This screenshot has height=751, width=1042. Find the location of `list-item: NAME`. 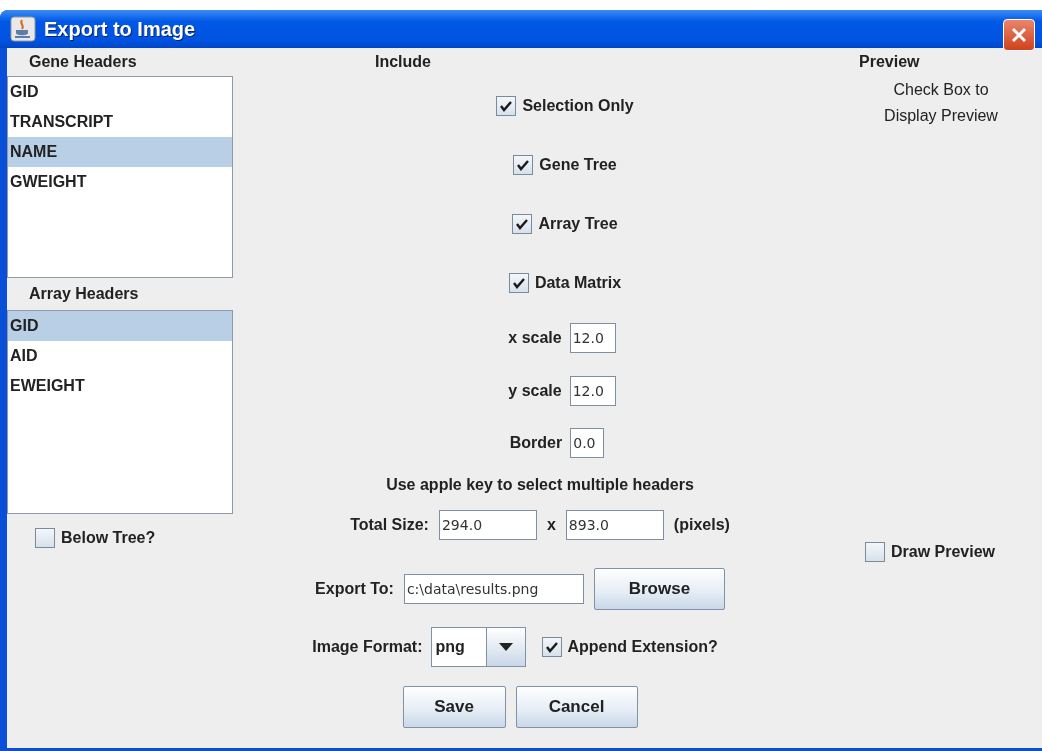

list-item: NAME is located at coordinates (120, 152).